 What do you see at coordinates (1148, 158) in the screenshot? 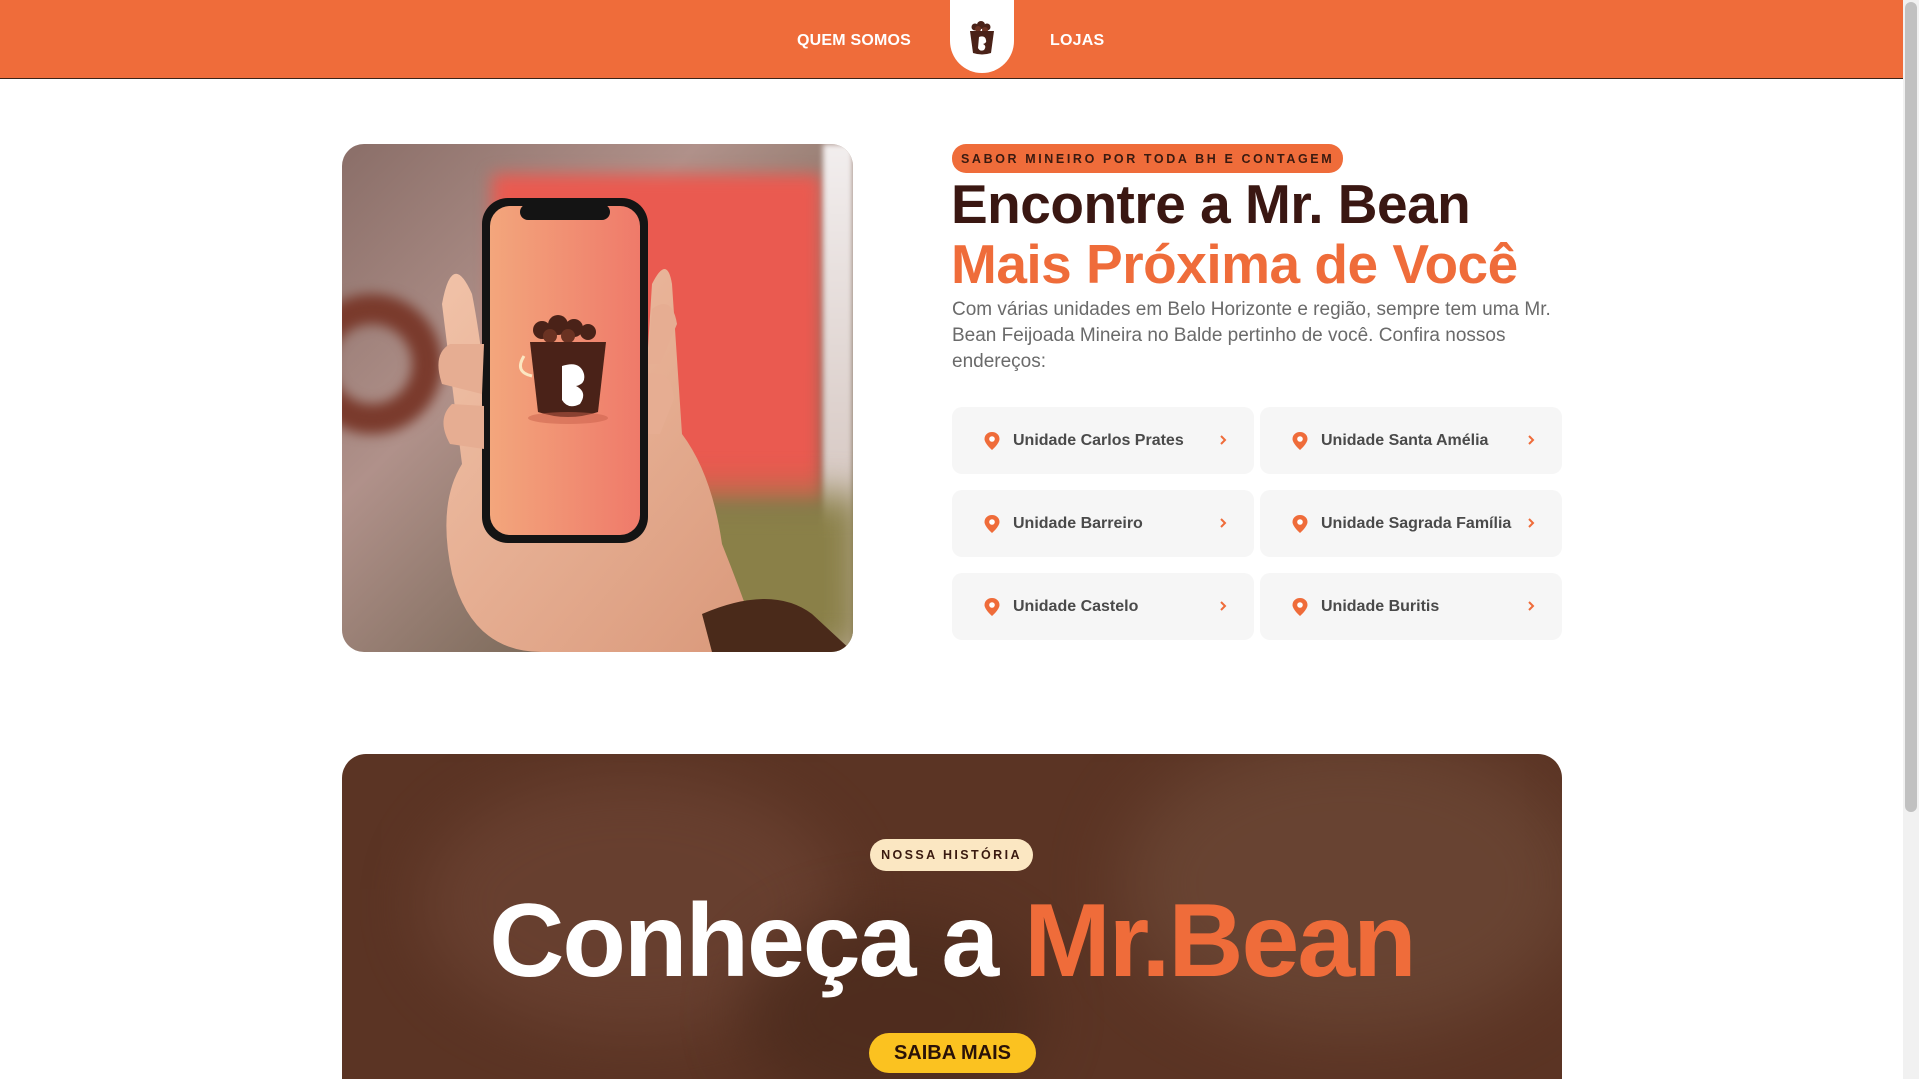
I see `hero-tag: SABOR MINEIRO POR TODA BH E CONTAGEM` at bounding box center [1148, 158].